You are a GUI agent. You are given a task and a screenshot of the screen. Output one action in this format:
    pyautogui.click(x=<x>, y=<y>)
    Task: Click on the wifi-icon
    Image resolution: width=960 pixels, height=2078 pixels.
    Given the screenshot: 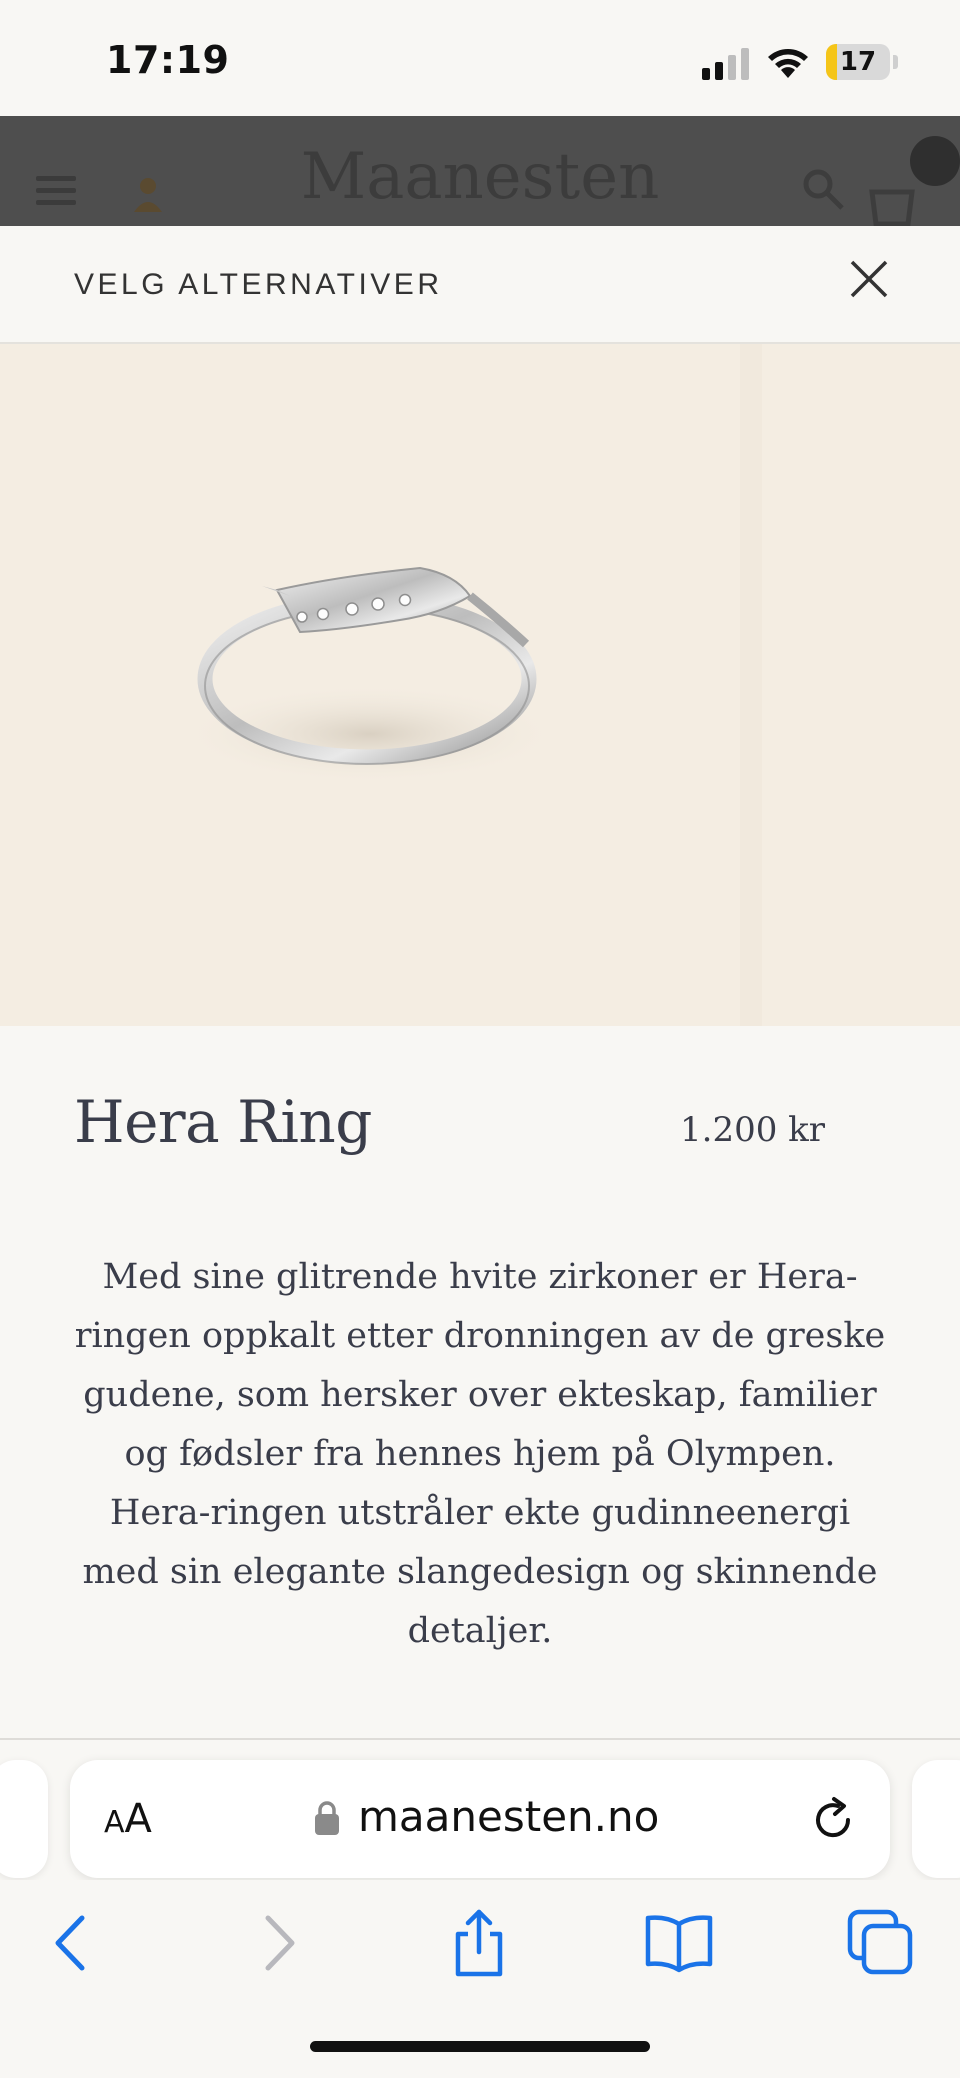 What is the action you would take?
    pyautogui.click(x=788, y=63)
    